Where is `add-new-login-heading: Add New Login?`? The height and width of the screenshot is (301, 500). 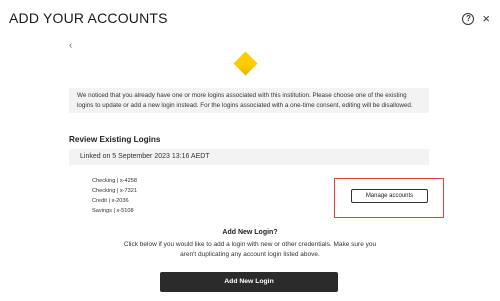 add-new-login-heading: Add New Login? is located at coordinates (250, 232).